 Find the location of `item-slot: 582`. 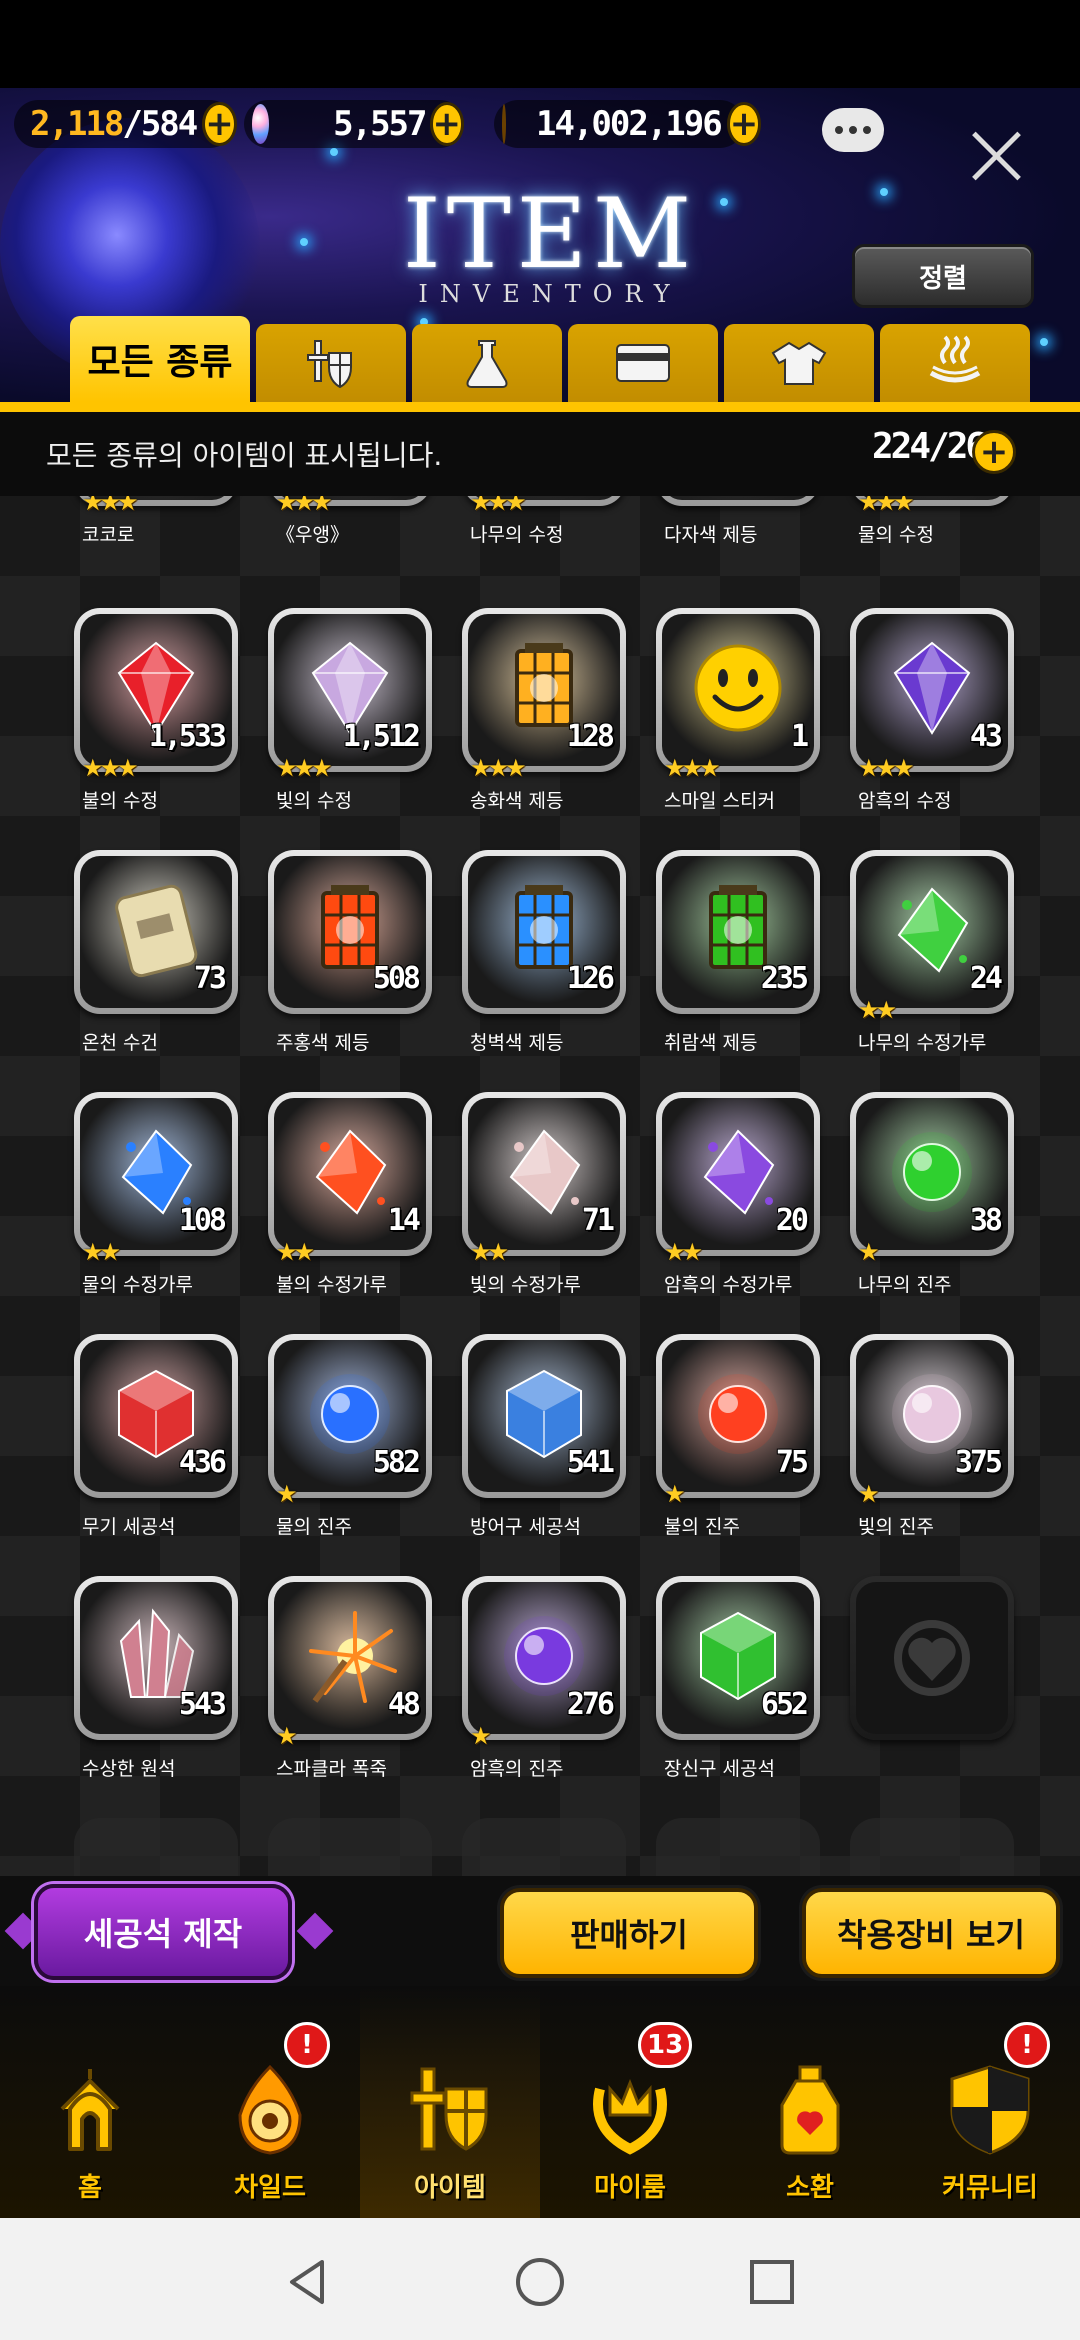

item-slot: 582 is located at coordinates (350, 1416).